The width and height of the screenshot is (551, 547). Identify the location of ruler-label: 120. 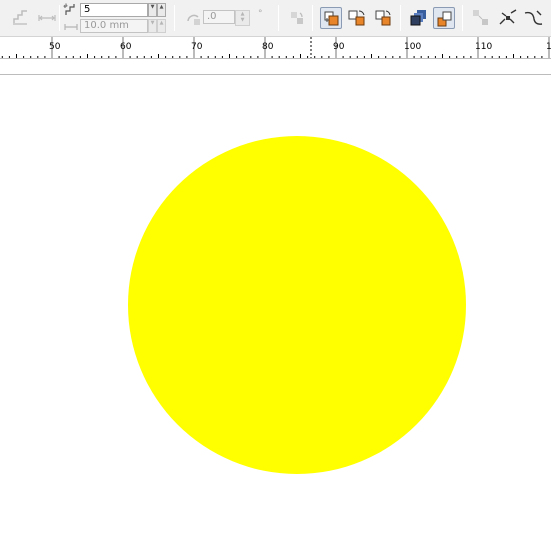
(548, 47).